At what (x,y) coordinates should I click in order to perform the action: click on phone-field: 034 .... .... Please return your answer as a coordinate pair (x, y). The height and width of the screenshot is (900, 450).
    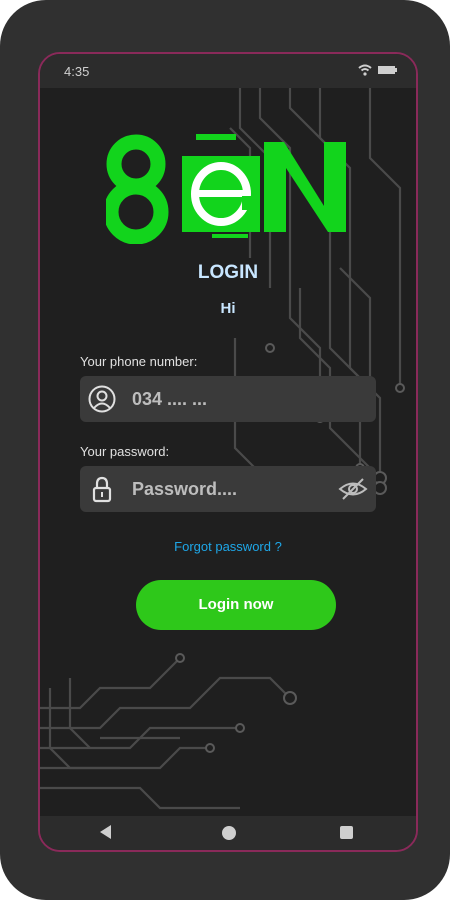
    Looking at the image, I should click on (228, 399).